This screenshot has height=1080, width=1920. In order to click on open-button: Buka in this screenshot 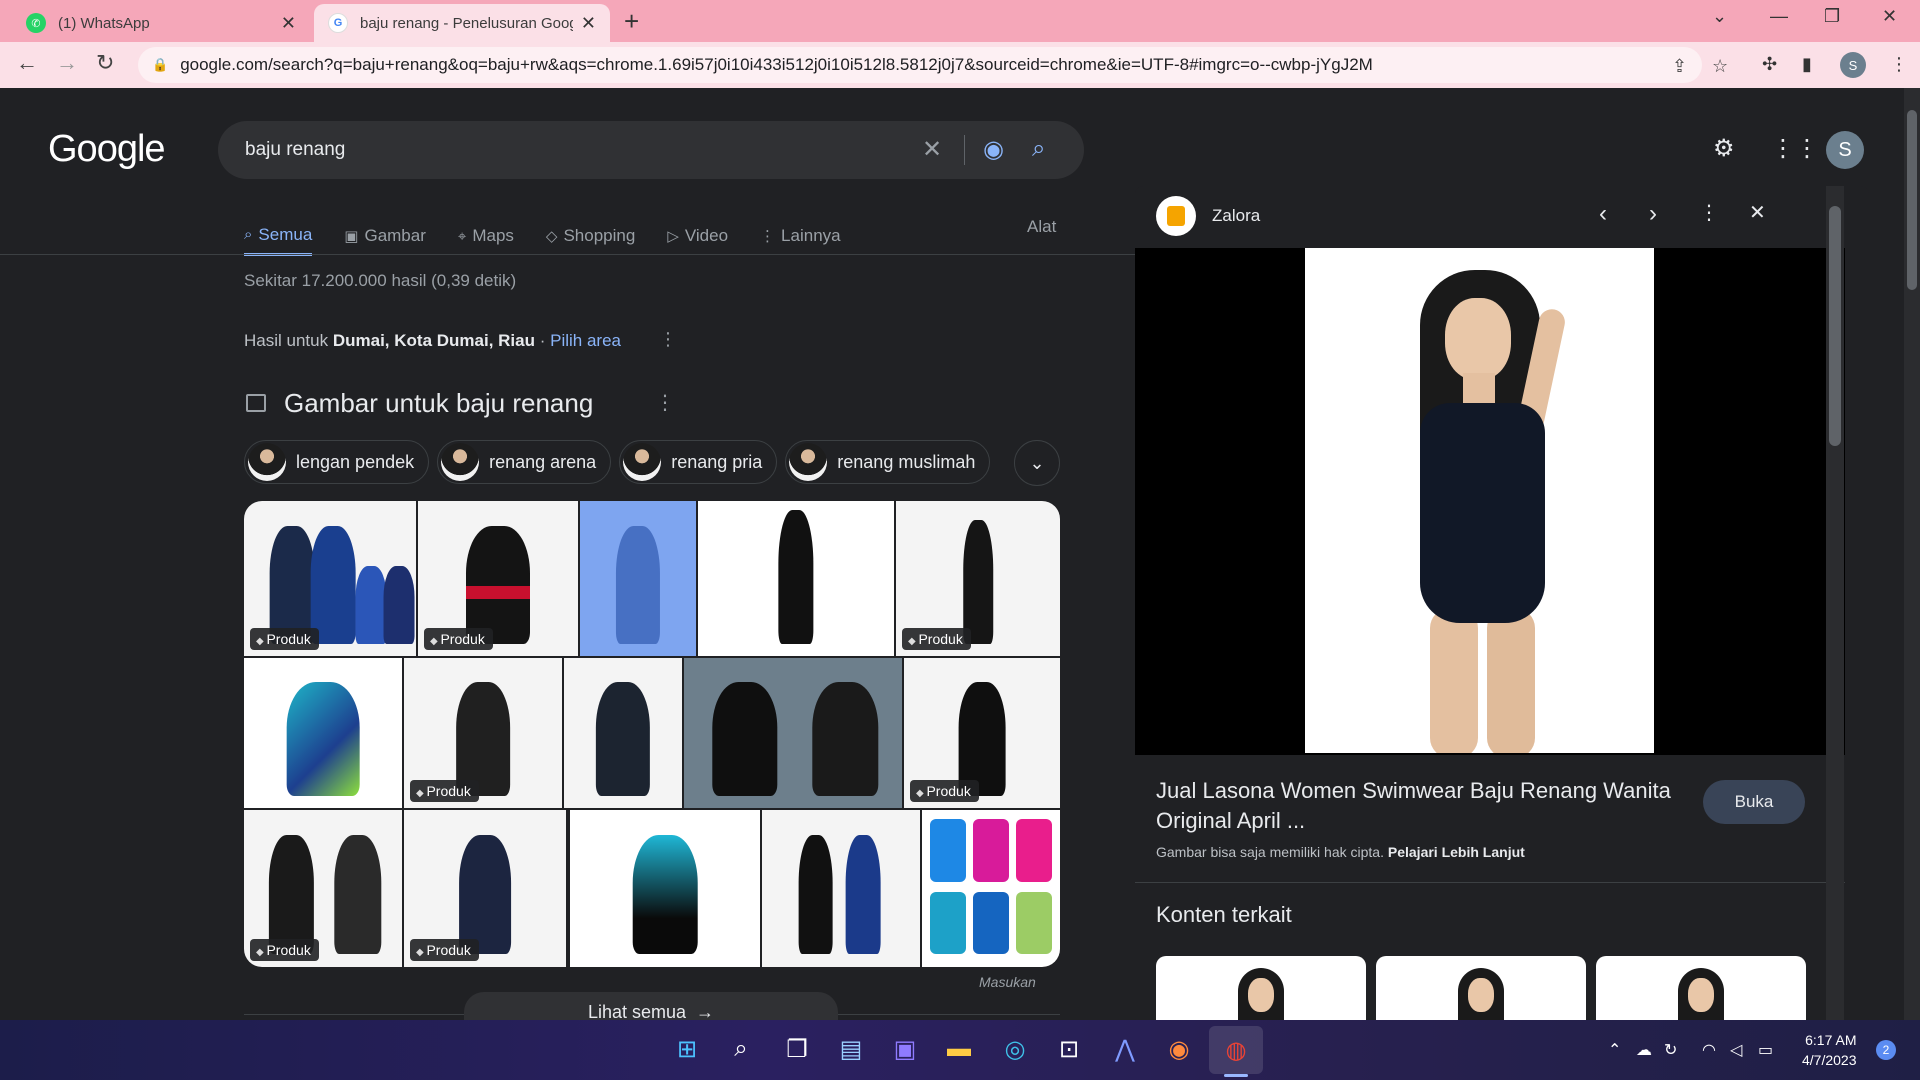, I will do `click(1754, 802)`.